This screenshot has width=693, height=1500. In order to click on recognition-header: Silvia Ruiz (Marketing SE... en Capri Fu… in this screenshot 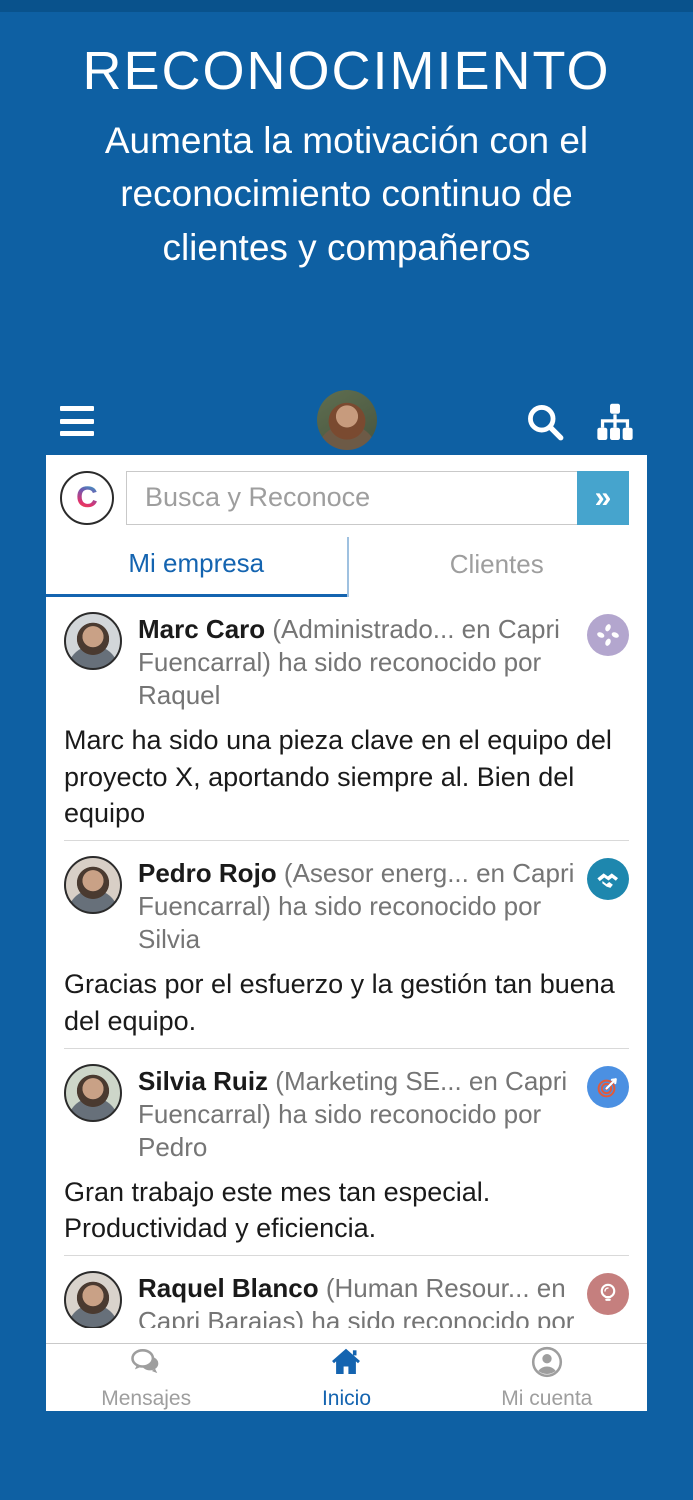, I will do `click(357, 1114)`.